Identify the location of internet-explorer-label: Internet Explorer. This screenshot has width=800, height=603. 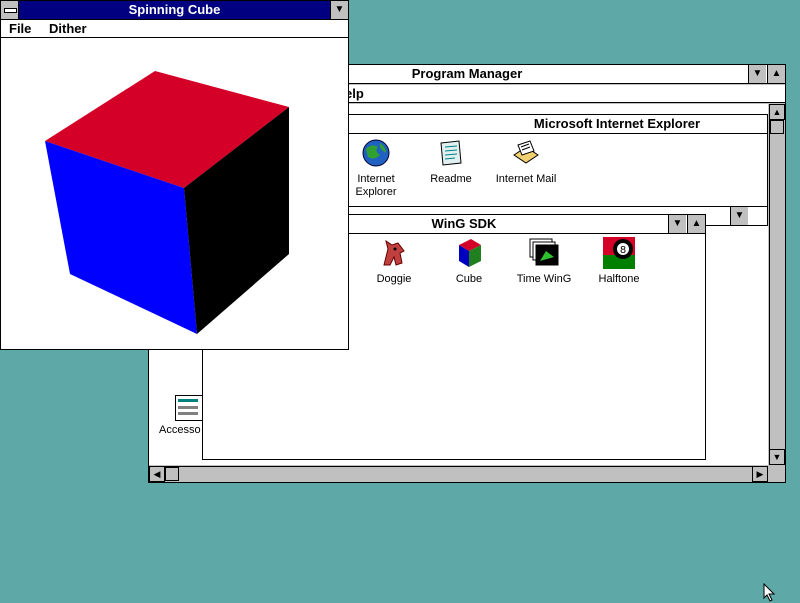
(376, 185).